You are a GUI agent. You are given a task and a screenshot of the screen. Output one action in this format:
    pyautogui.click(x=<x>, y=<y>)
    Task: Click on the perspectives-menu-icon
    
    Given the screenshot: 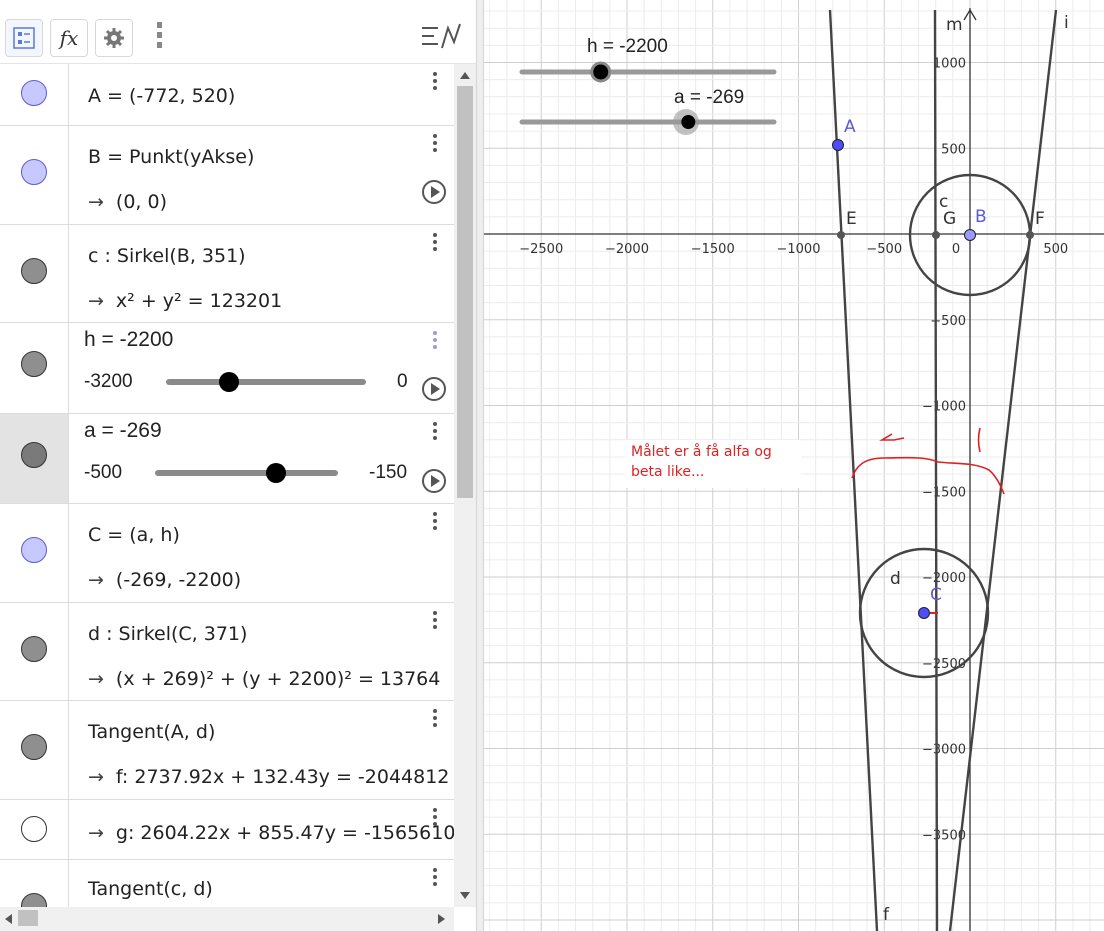 What is the action you would take?
    pyautogui.click(x=441, y=37)
    